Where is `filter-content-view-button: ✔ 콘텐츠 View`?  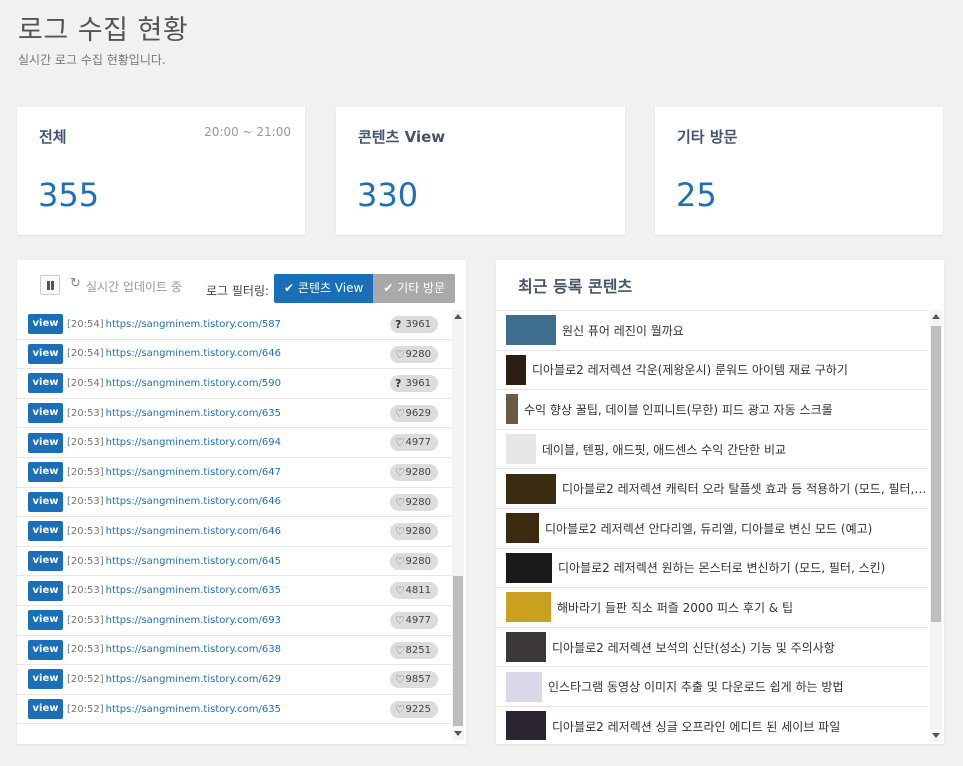
filter-content-view-button: ✔ 콘텐츠 View is located at coordinates (324, 288).